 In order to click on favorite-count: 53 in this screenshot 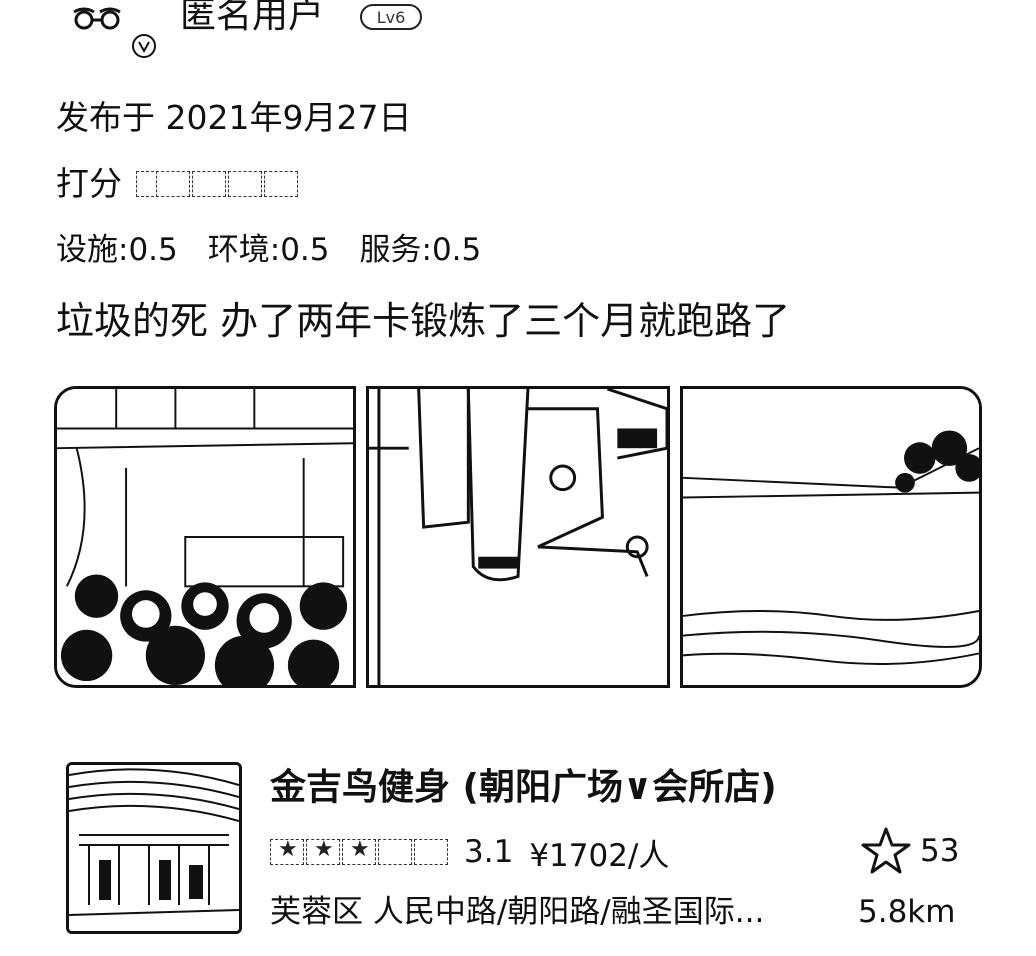, I will do `click(940, 851)`.